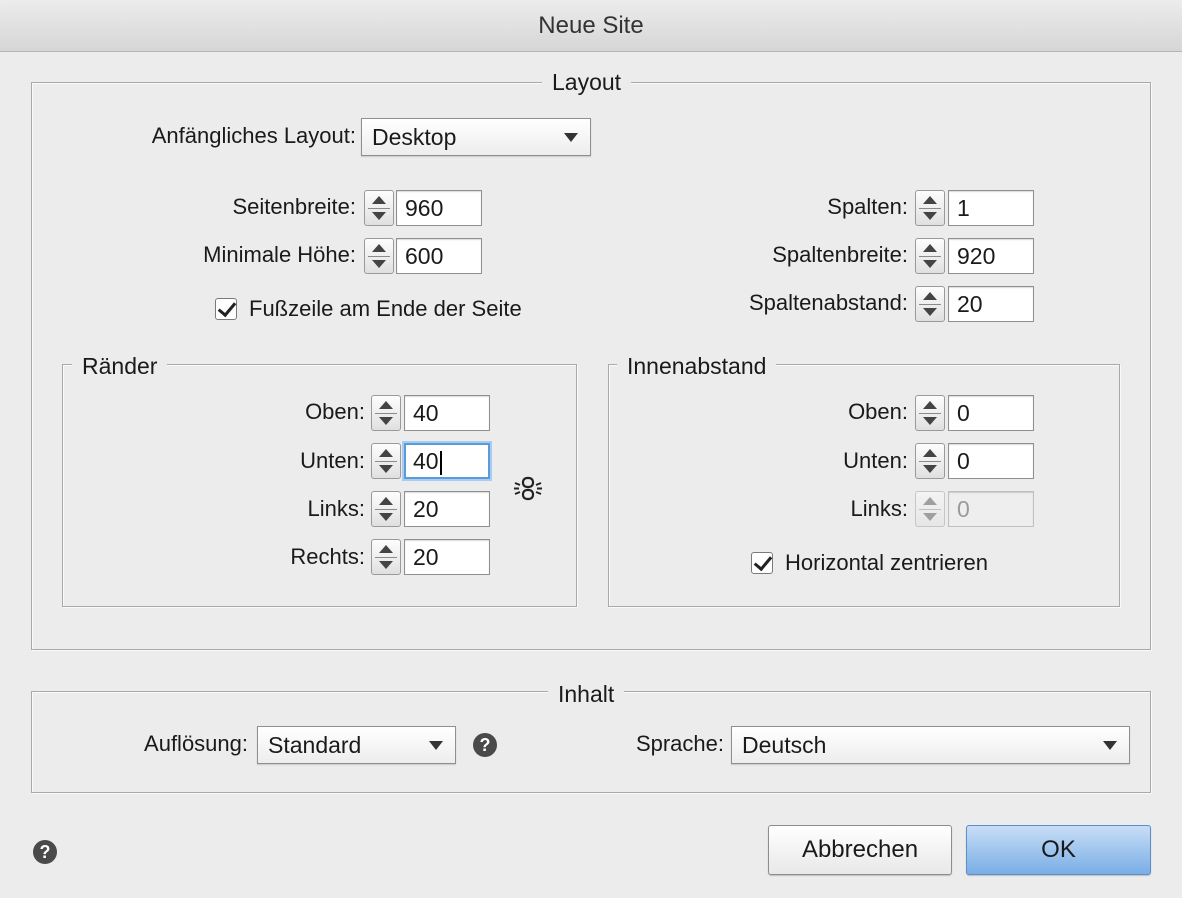 This screenshot has height=898, width=1182. What do you see at coordinates (447, 461) in the screenshot?
I see `margin-bottom-field: 40` at bounding box center [447, 461].